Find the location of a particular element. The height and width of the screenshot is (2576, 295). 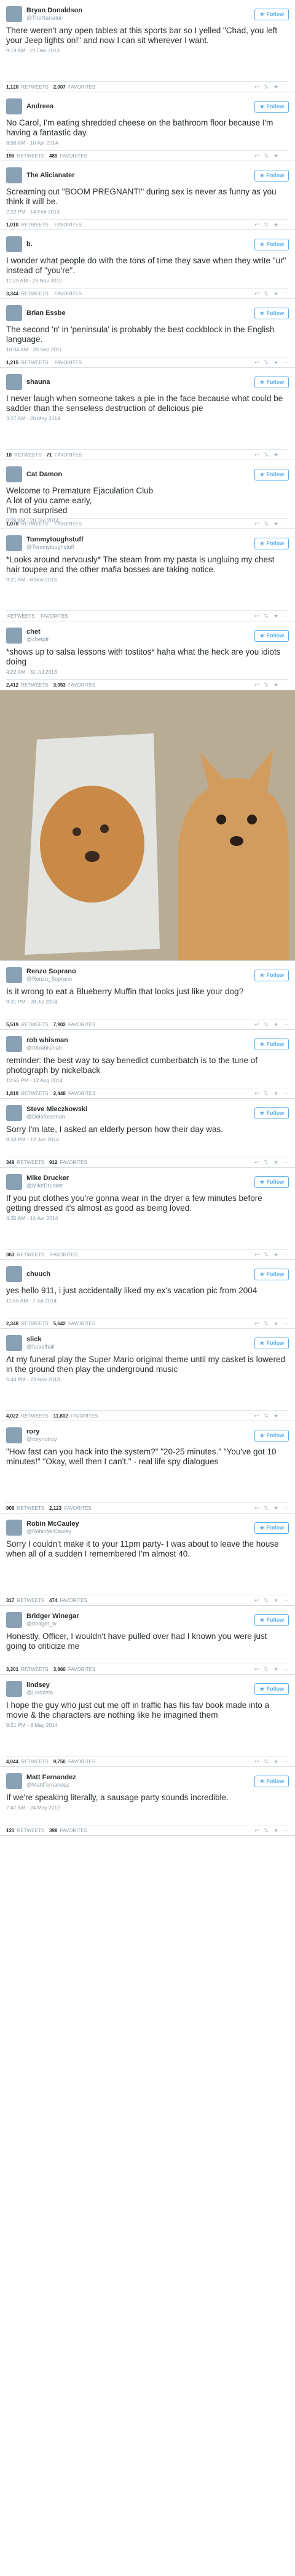

favorite-count: 3,860 FAVORITES is located at coordinates (74, 1669).